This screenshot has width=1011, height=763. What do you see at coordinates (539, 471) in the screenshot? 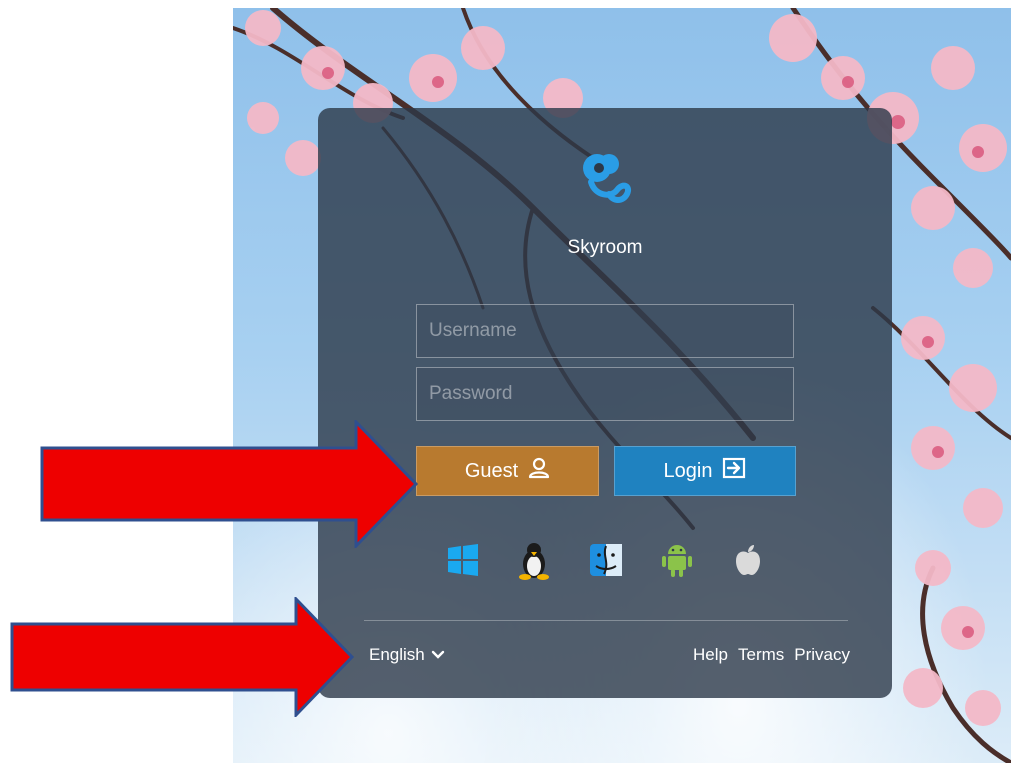
I see `user-icon` at bounding box center [539, 471].